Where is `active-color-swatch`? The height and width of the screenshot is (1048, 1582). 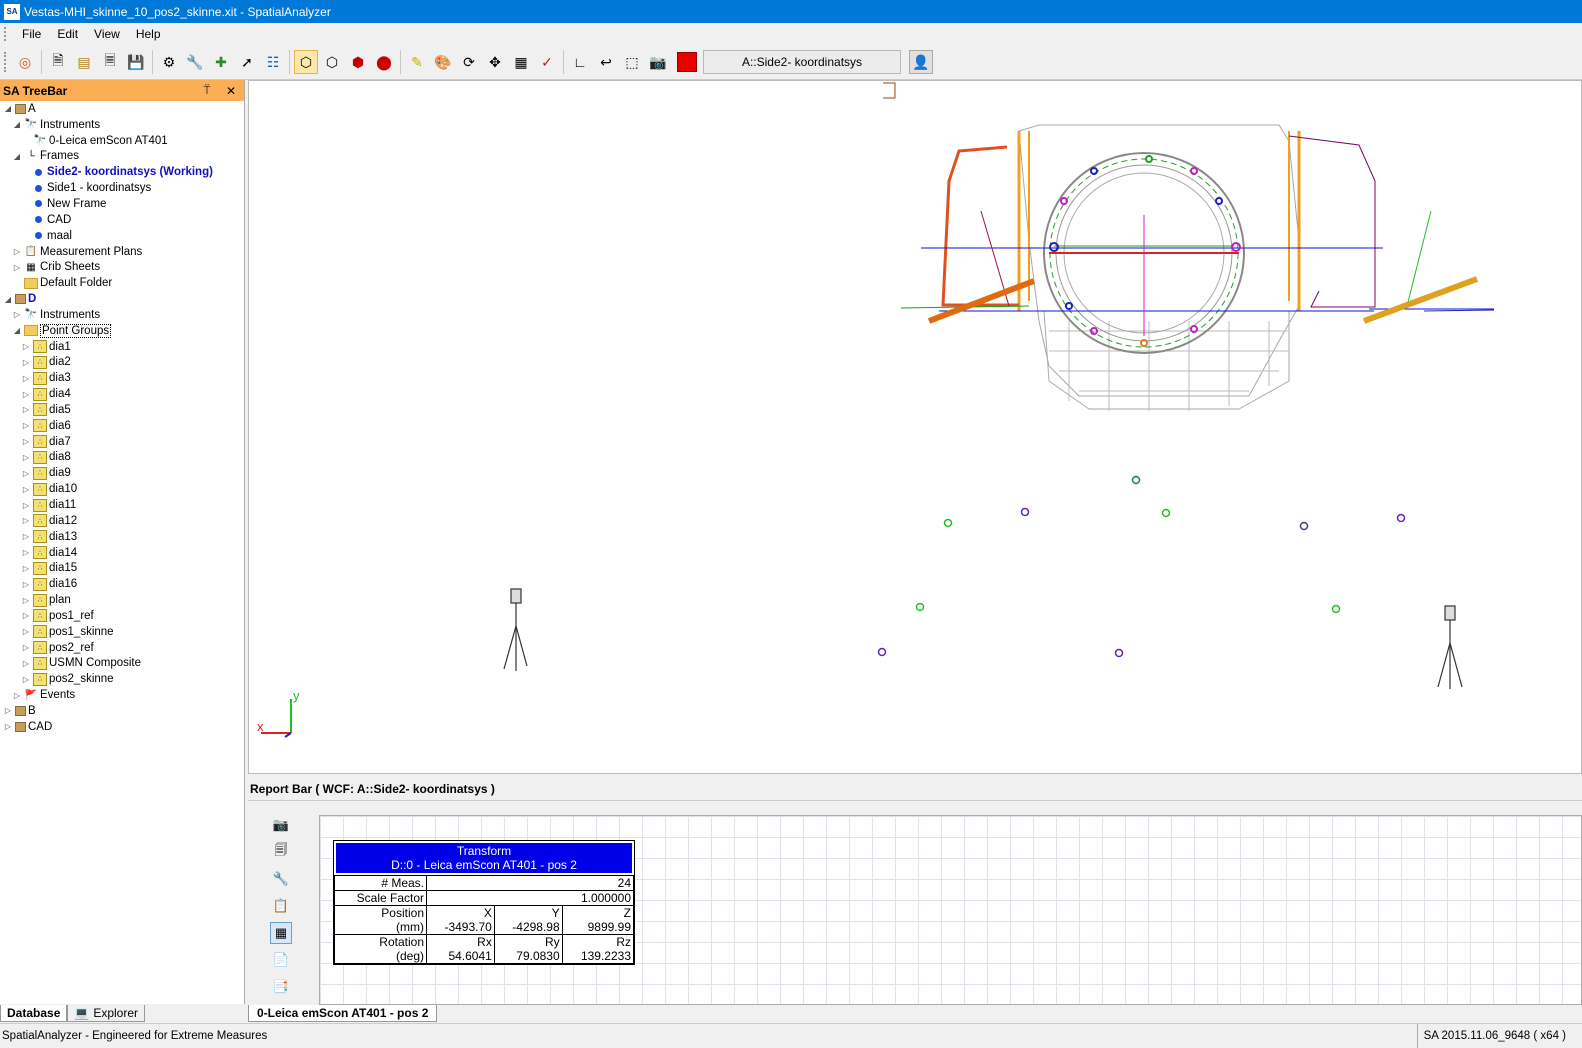
active-color-swatch is located at coordinates (687, 62).